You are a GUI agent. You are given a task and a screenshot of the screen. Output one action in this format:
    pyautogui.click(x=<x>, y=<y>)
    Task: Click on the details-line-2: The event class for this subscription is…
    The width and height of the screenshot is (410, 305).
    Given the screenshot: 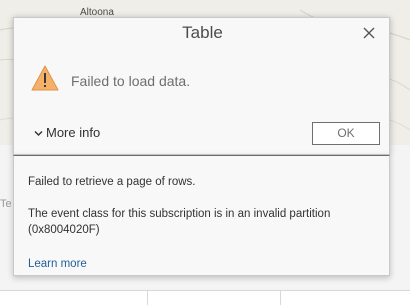 What is the action you would take?
    pyautogui.click(x=179, y=222)
    